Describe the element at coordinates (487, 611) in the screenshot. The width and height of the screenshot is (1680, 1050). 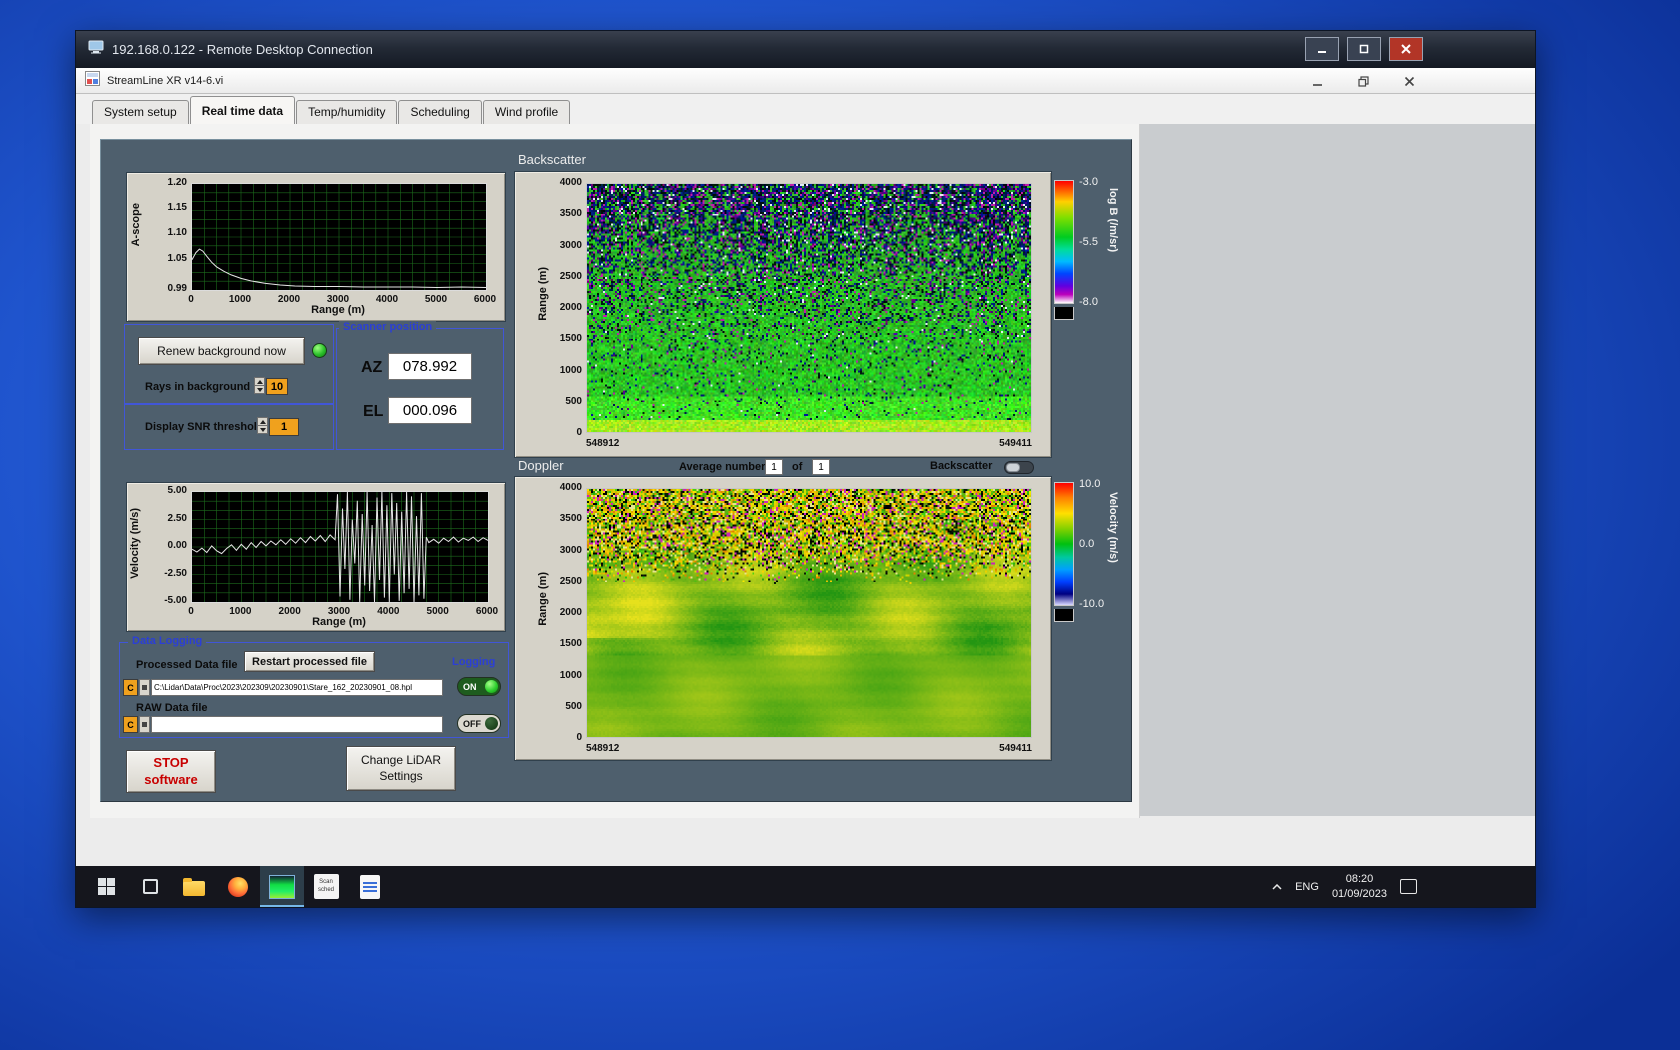
I see `axis-tick-label: 6000` at that location.